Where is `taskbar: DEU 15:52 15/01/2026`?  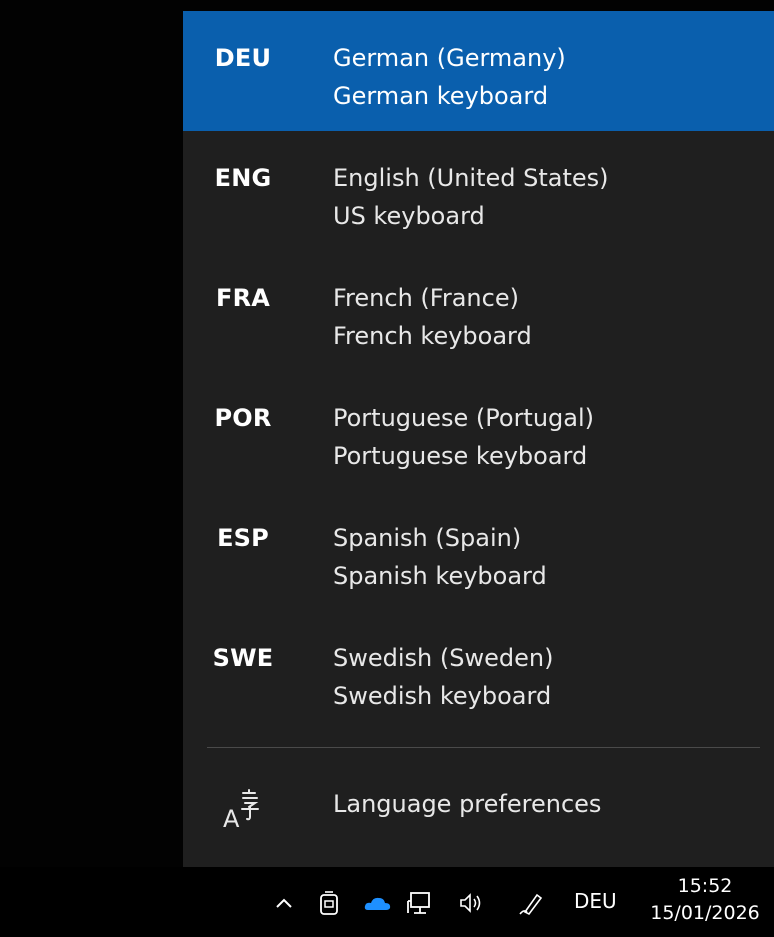 taskbar: DEU 15:52 15/01/2026 is located at coordinates (387, 902).